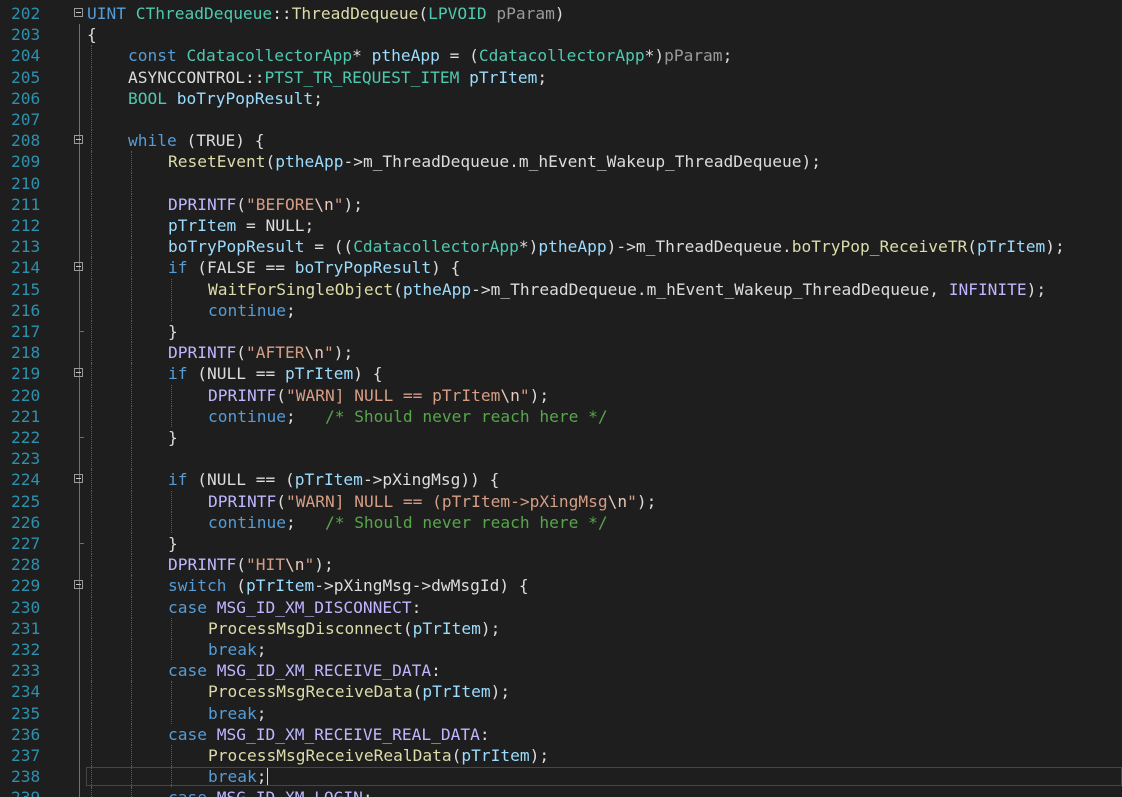 The image size is (1122, 797). I want to click on code-text: switch (pTrItem->pXingMsg->dwMsgId) {, so click(348, 585).